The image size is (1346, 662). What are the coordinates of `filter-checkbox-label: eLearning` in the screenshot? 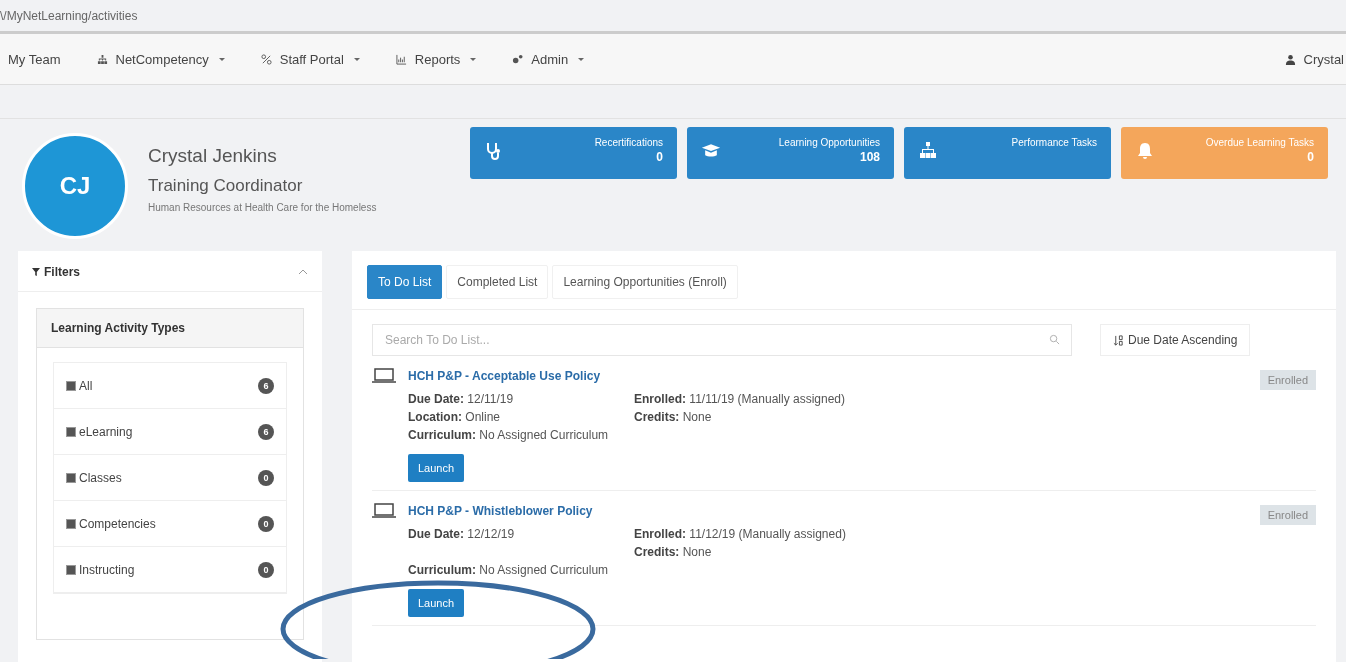 It's located at (99, 431).